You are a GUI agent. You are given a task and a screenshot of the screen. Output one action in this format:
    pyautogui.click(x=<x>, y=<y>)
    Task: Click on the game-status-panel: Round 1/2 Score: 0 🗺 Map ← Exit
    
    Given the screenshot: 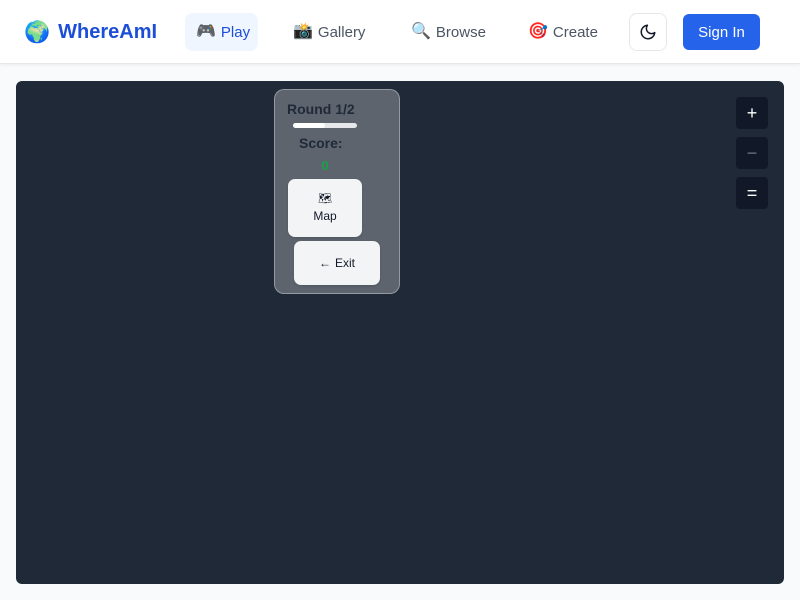 What is the action you would take?
    pyautogui.click(x=337, y=191)
    